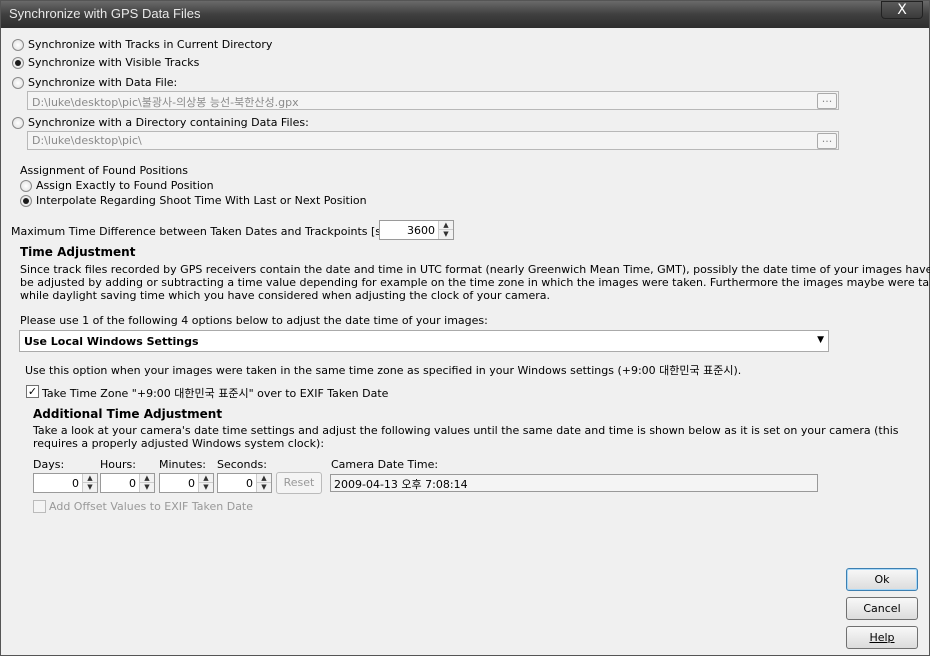 Image resolution: width=930 pixels, height=656 pixels. What do you see at coordinates (18, 83) in the screenshot?
I see `radio-data-file` at bounding box center [18, 83].